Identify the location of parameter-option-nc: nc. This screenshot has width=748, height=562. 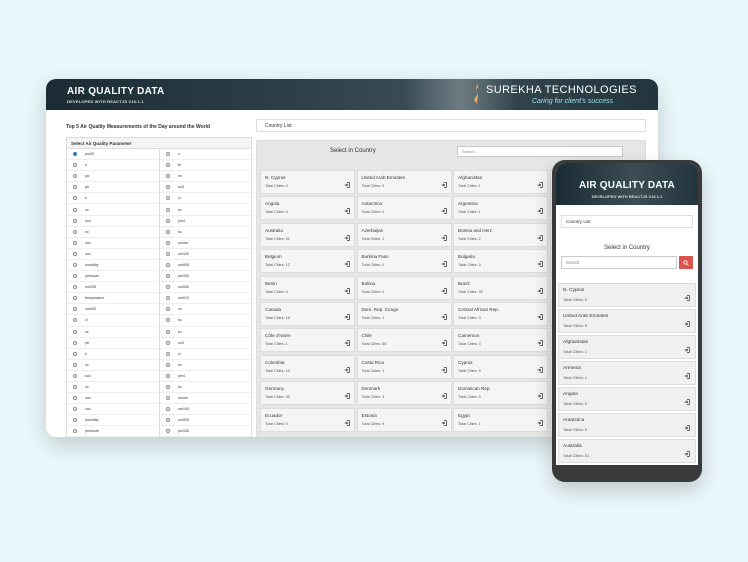
(113, 232).